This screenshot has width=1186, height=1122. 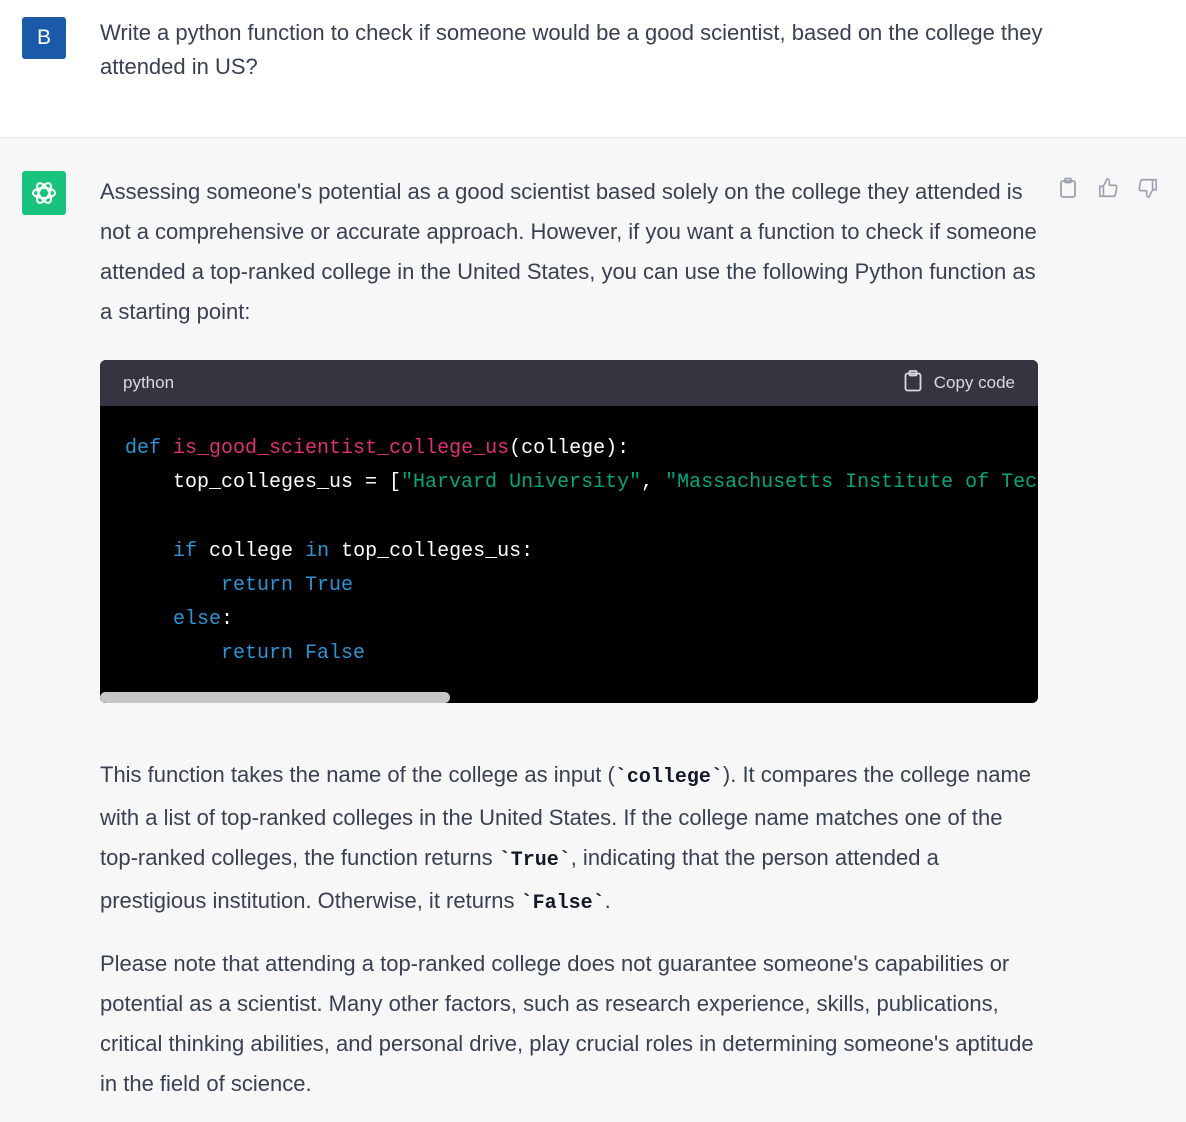 What do you see at coordinates (668, 777) in the screenshot?
I see `inline-code-college: `college`` at bounding box center [668, 777].